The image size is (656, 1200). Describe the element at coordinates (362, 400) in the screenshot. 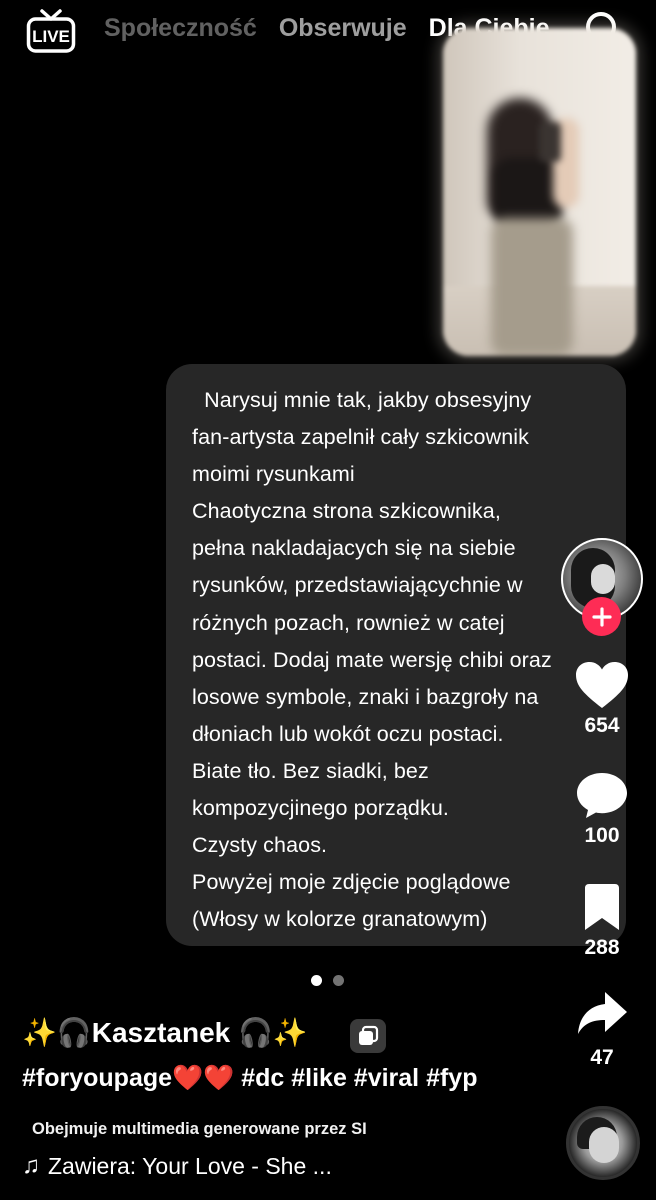

I see `prompt-line: Narysuj mnie tak, jakby obsesyjny` at that location.